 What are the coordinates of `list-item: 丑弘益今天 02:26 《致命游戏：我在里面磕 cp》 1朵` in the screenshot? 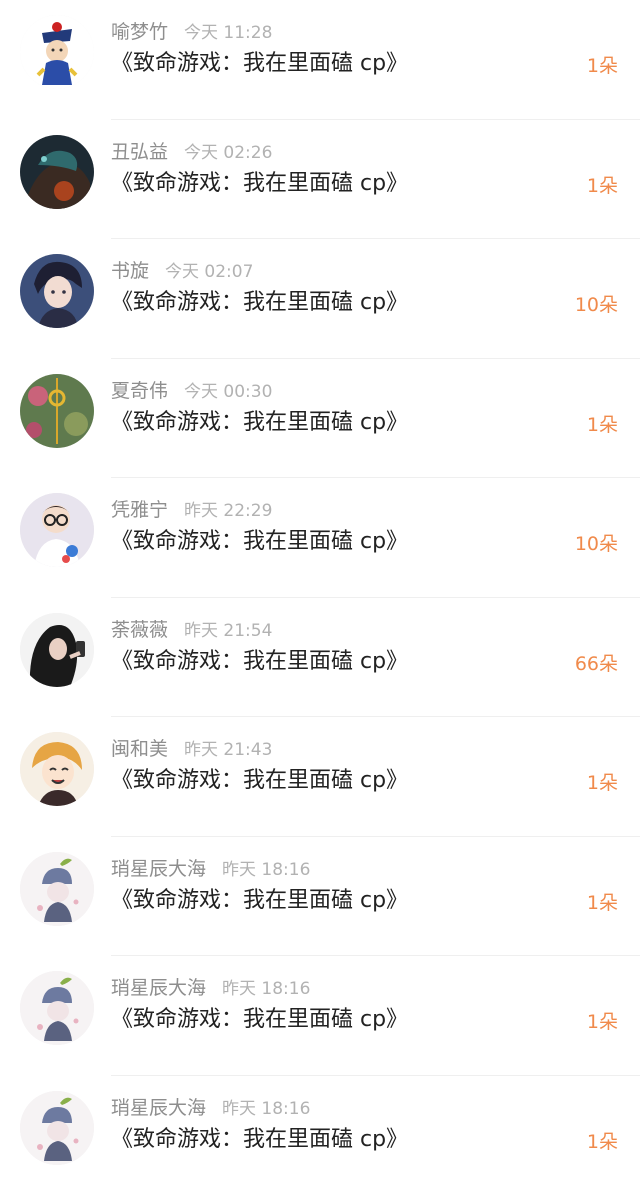 It's located at (320, 180).